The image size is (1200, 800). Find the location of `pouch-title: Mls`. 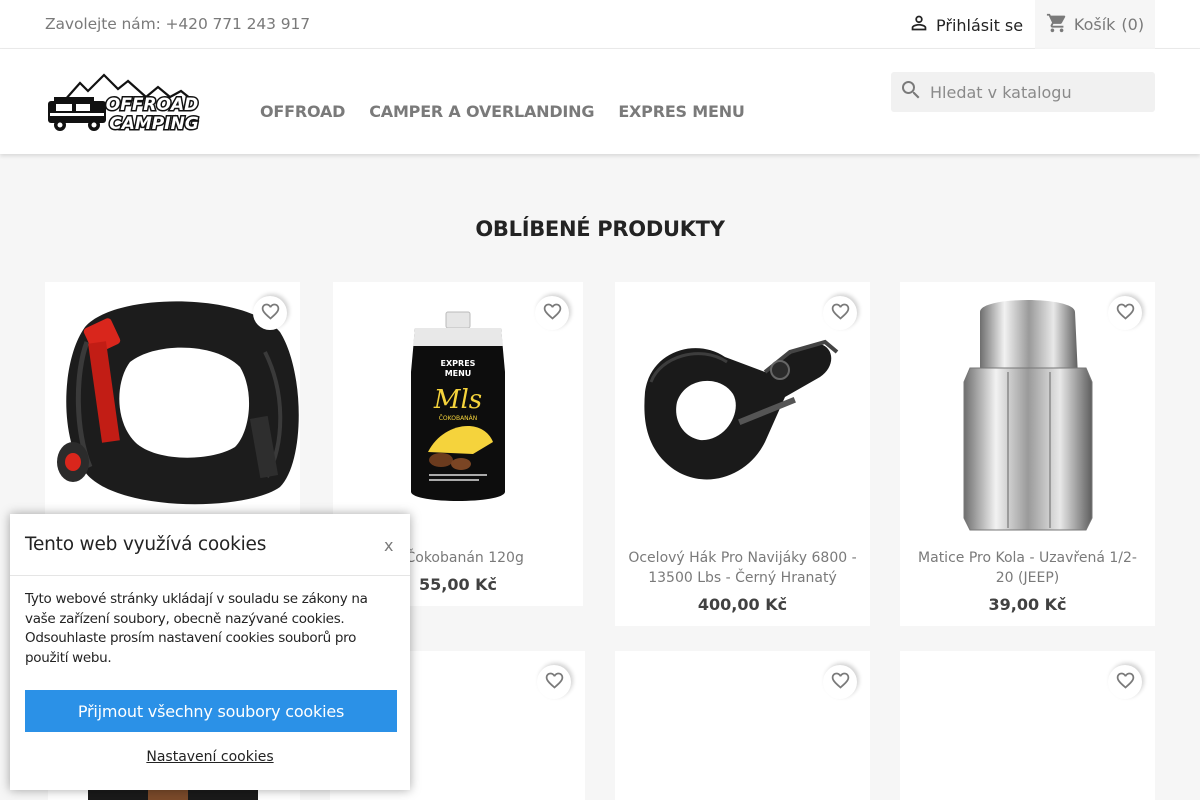

pouch-title: Mls is located at coordinates (457, 400).